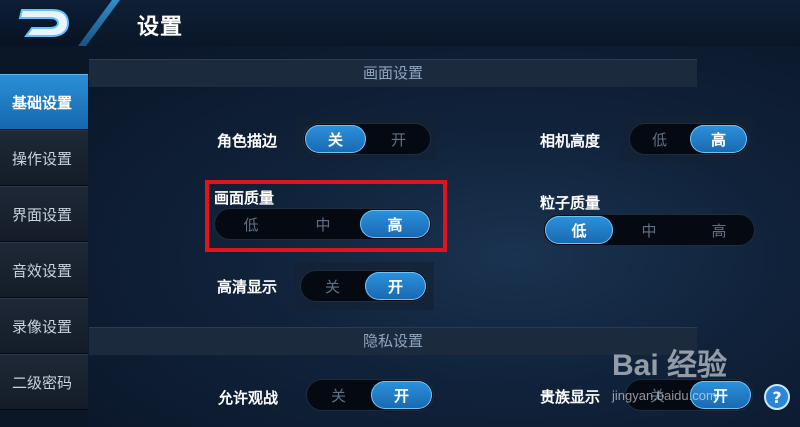  What do you see at coordinates (570, 141) in the screenshot?
I see `camera-label: 相机高度` at bounding box center [570, 141].